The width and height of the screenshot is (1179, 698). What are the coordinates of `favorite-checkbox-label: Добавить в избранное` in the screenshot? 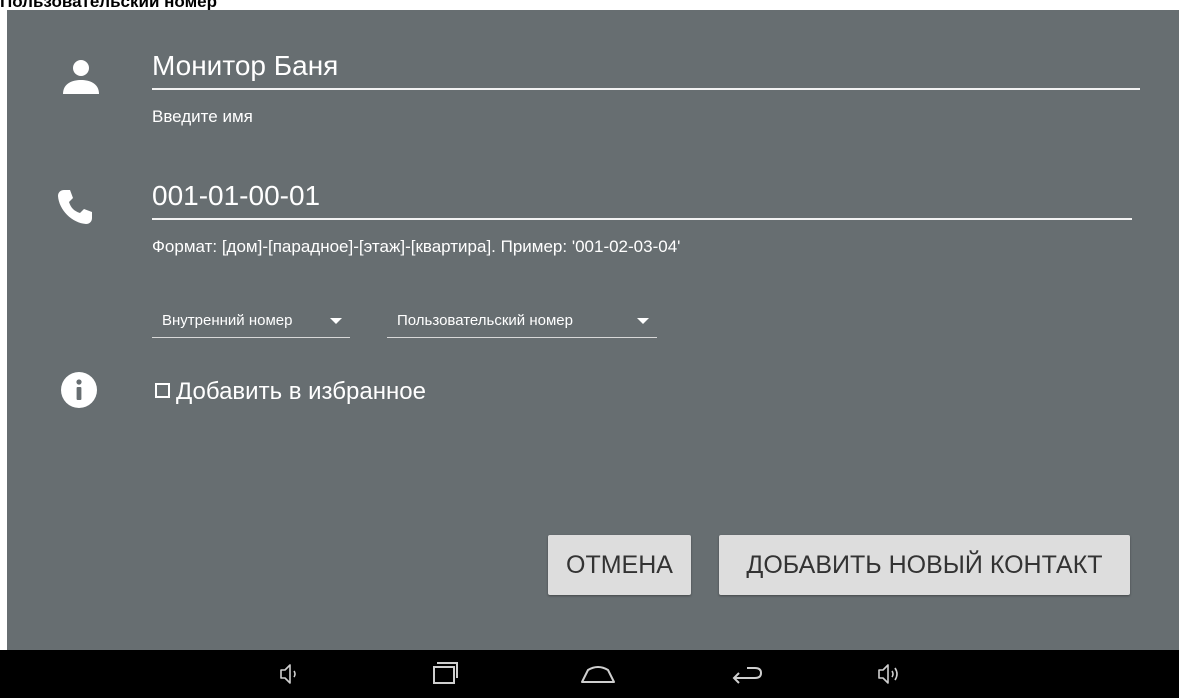 It's located at (301, 391).